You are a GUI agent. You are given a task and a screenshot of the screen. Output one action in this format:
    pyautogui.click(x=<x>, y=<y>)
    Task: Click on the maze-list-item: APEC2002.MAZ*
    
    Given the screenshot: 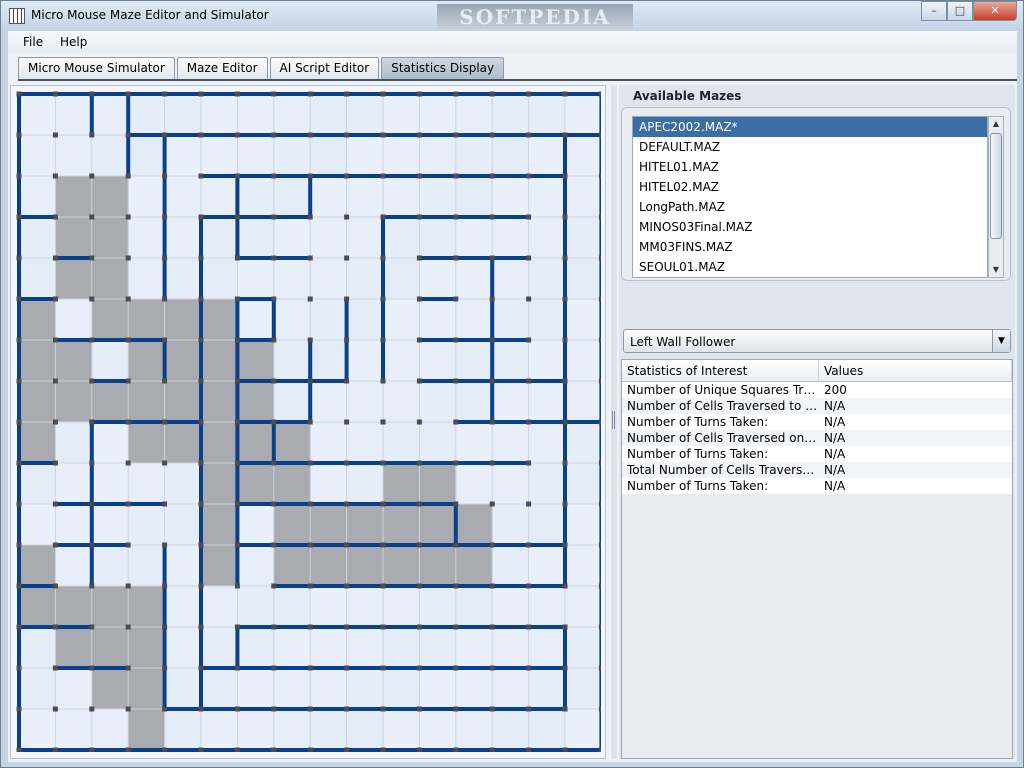 What is the action you would take?
    pyautogui.click(x=810, y=127)
    